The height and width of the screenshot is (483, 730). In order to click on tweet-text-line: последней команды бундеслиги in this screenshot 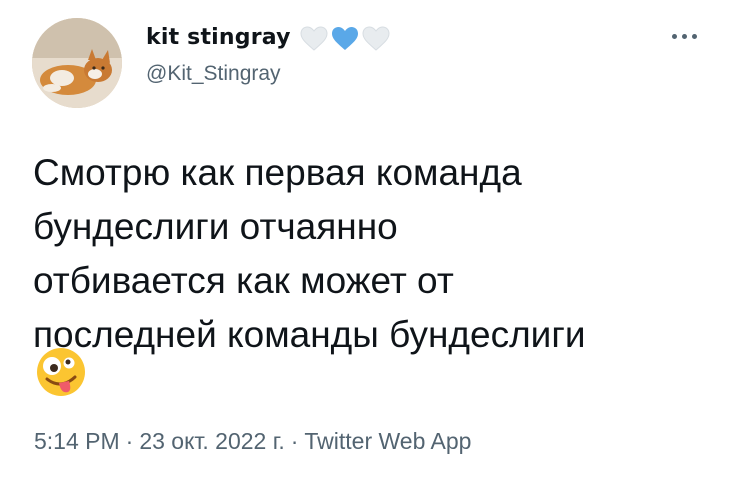, I will do `click(309, 334)`.